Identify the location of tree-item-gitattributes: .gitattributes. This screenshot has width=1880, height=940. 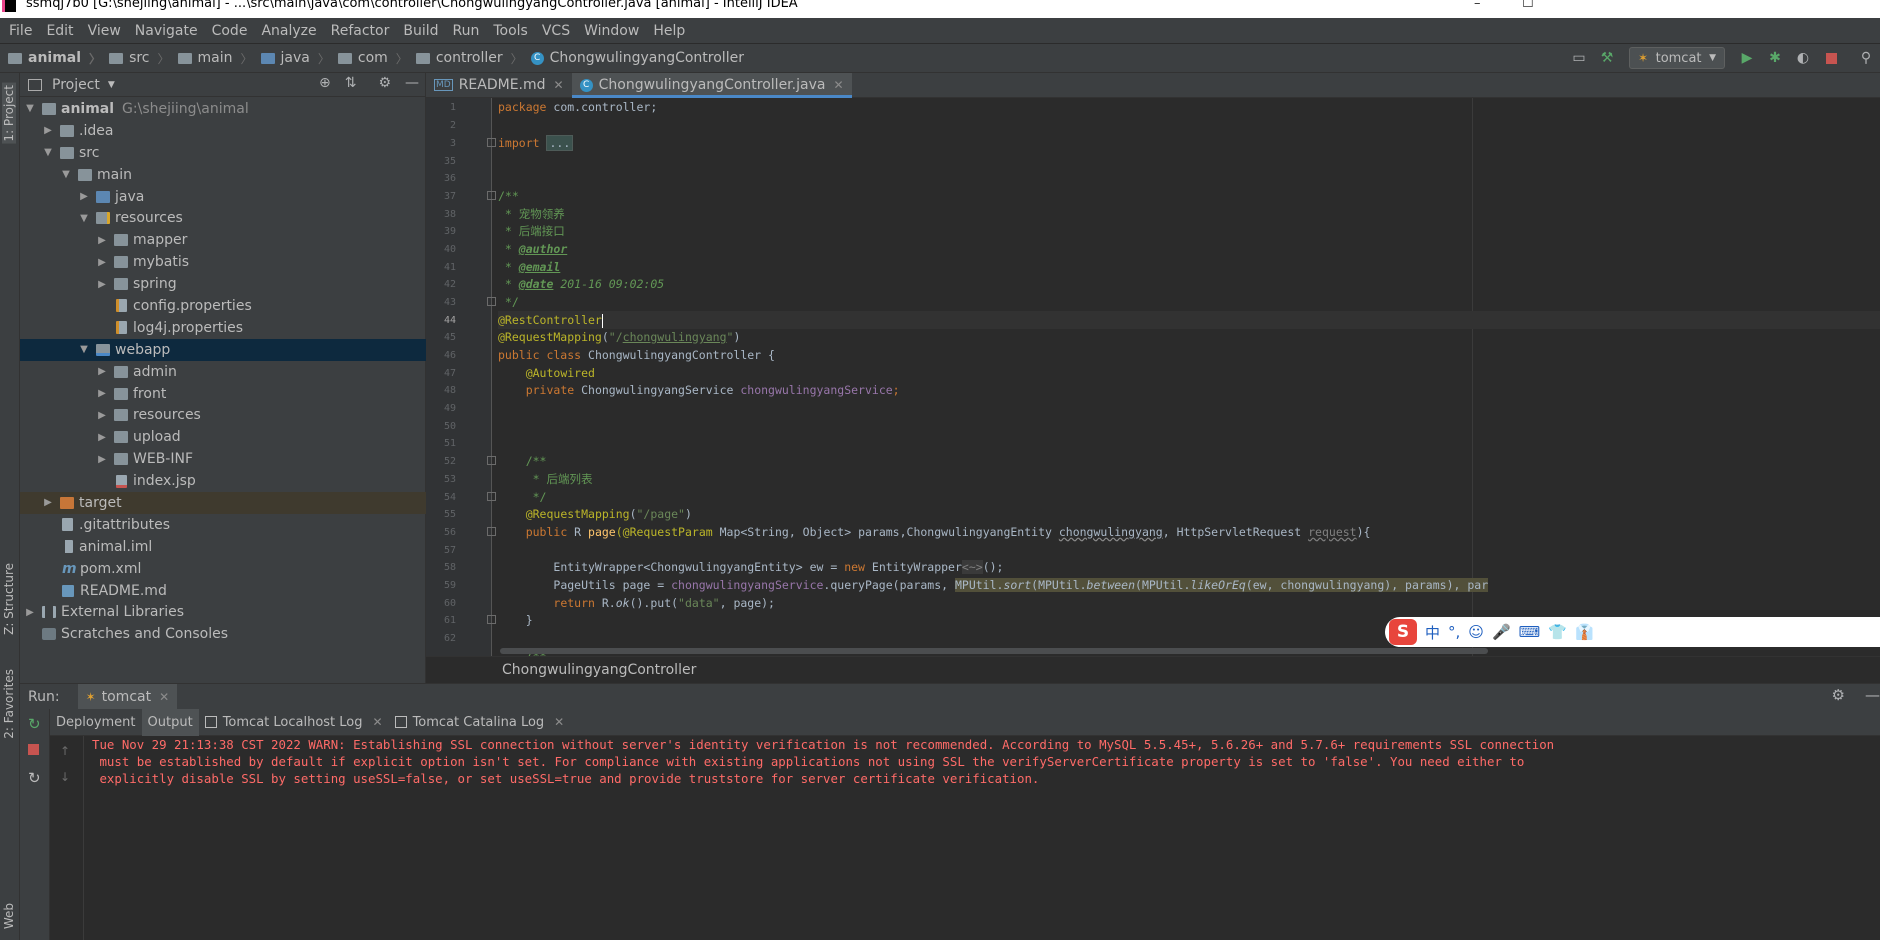
(223, 525).